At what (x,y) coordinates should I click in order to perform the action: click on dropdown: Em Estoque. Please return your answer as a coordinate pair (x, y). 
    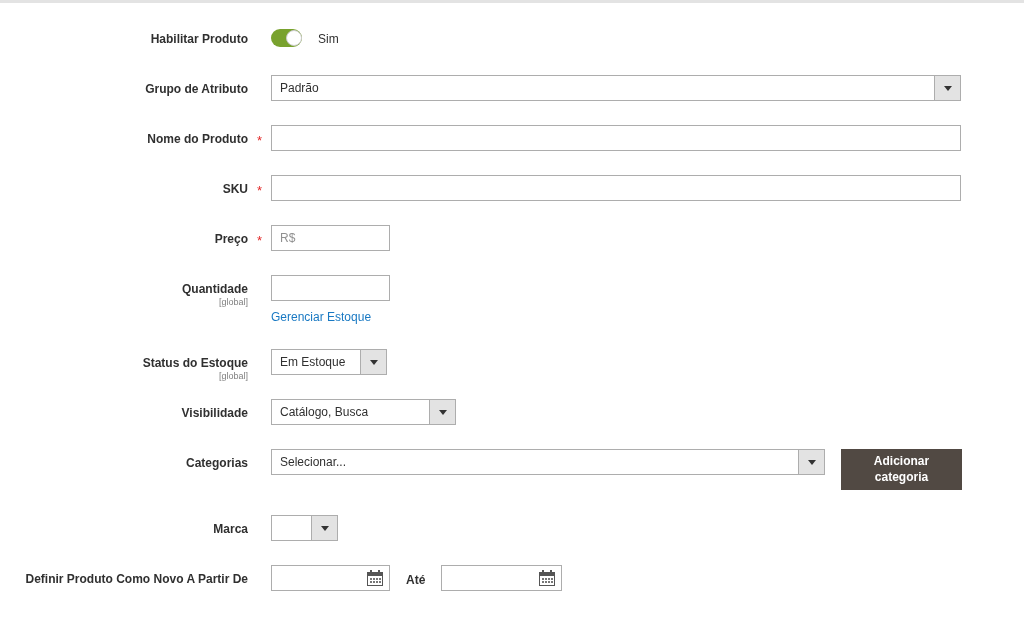
    Looking at the image, I should click on (329, 362).